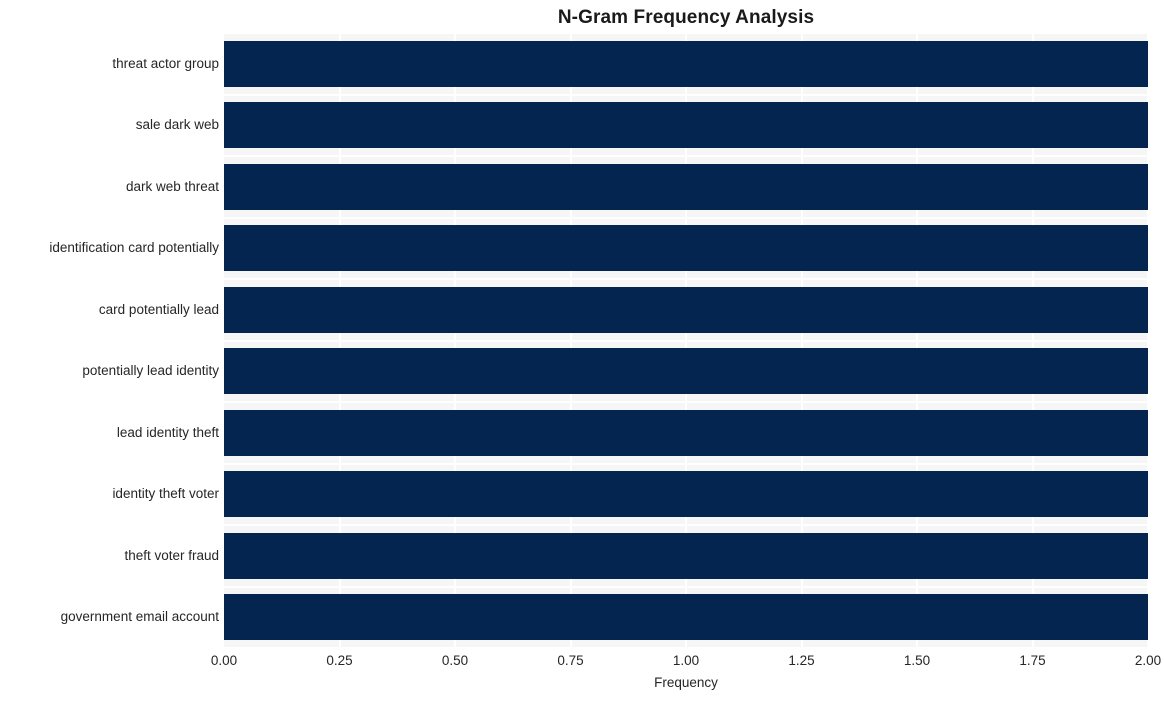 The height and width of the screenshot is (701, 1164). Describe the element at coordinates (686, 660) in the screenshot. I see `x-tick-label: 1.00` at that location.